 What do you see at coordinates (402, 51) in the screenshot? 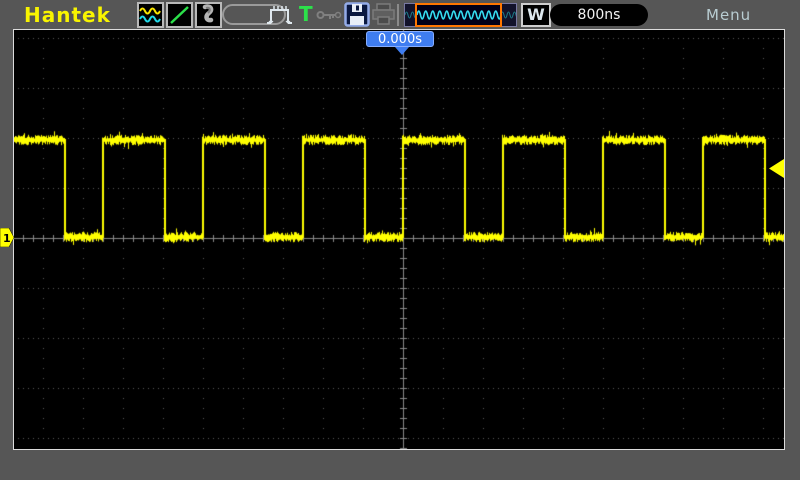
I see `trigger-position-pointer-icon` at bounding box center [402, 51].